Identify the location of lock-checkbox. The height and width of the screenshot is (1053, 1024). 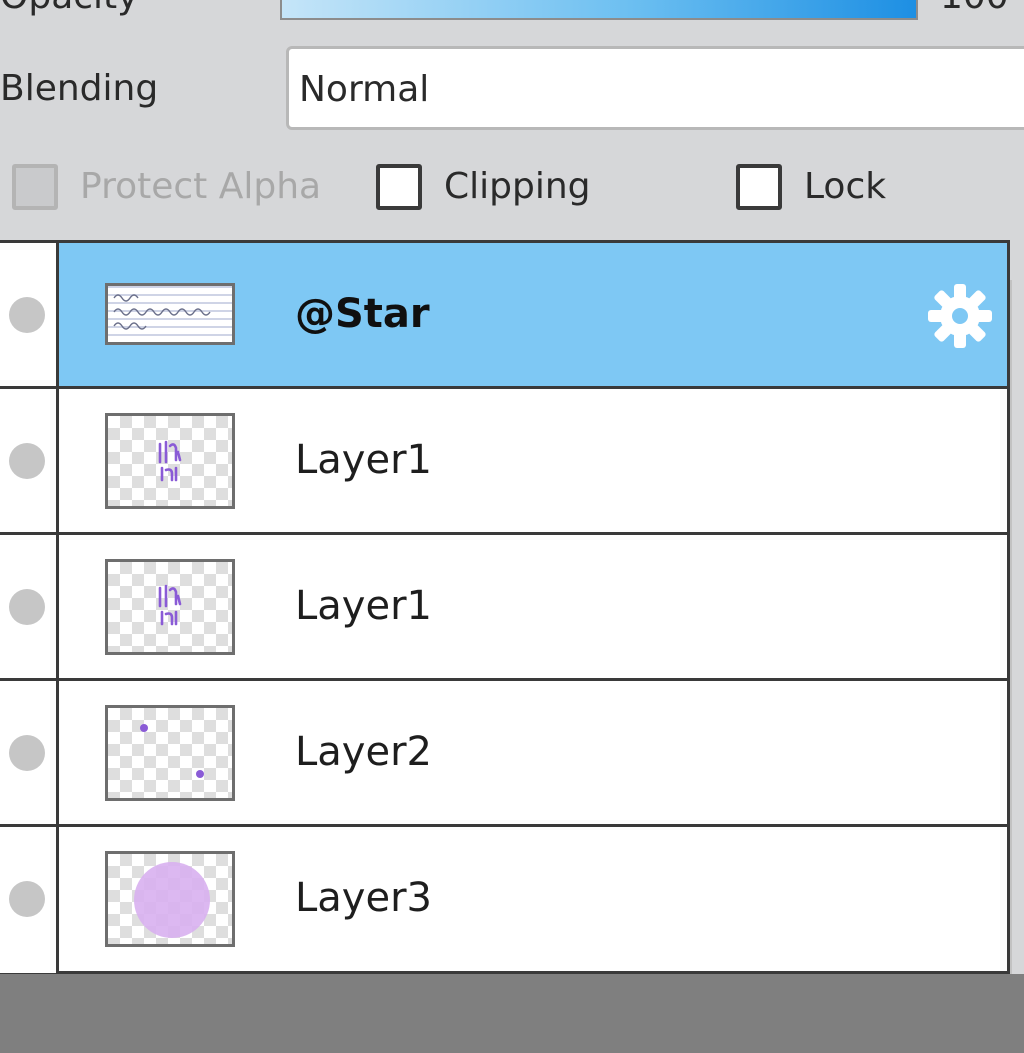
(759, 187).